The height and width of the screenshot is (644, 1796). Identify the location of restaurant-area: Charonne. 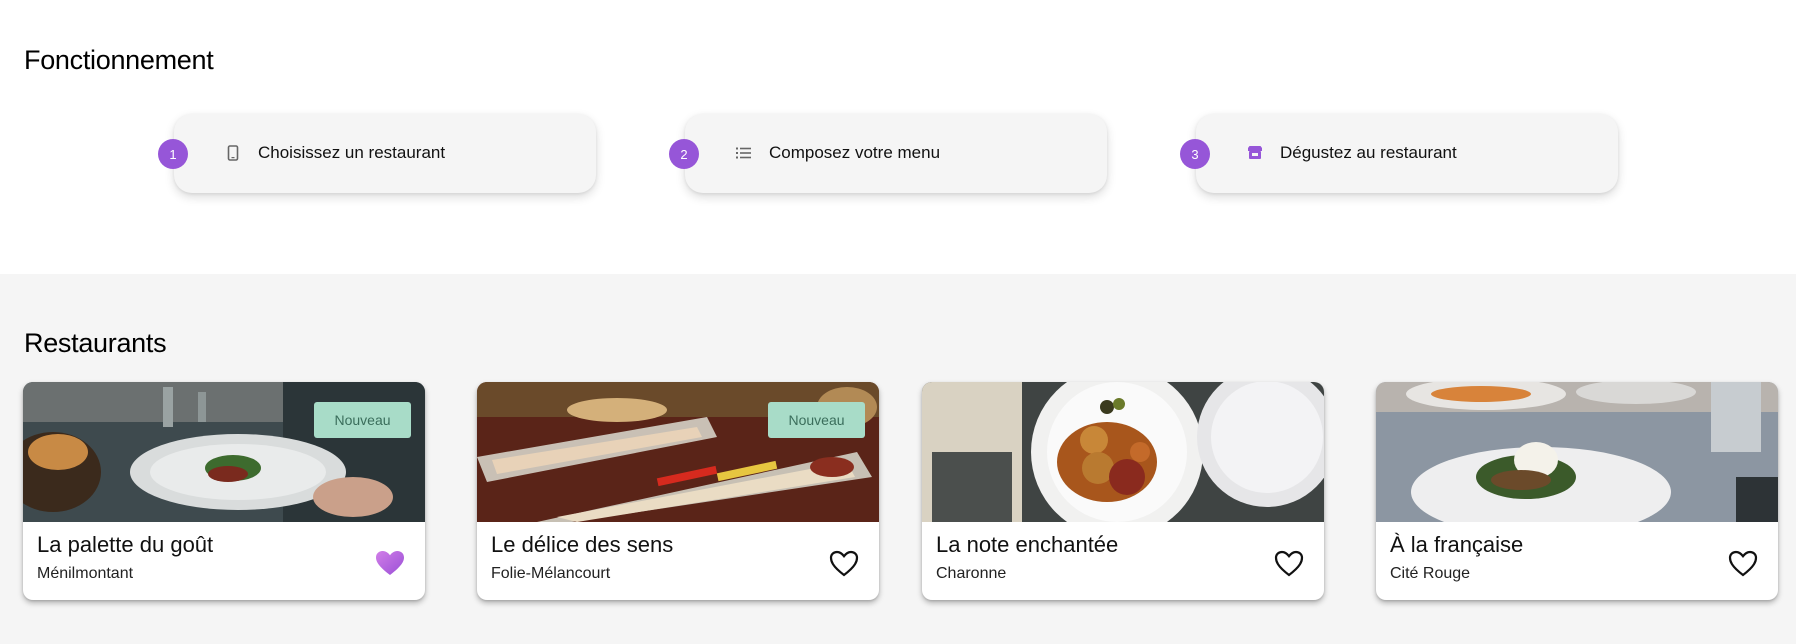
(971, 573).